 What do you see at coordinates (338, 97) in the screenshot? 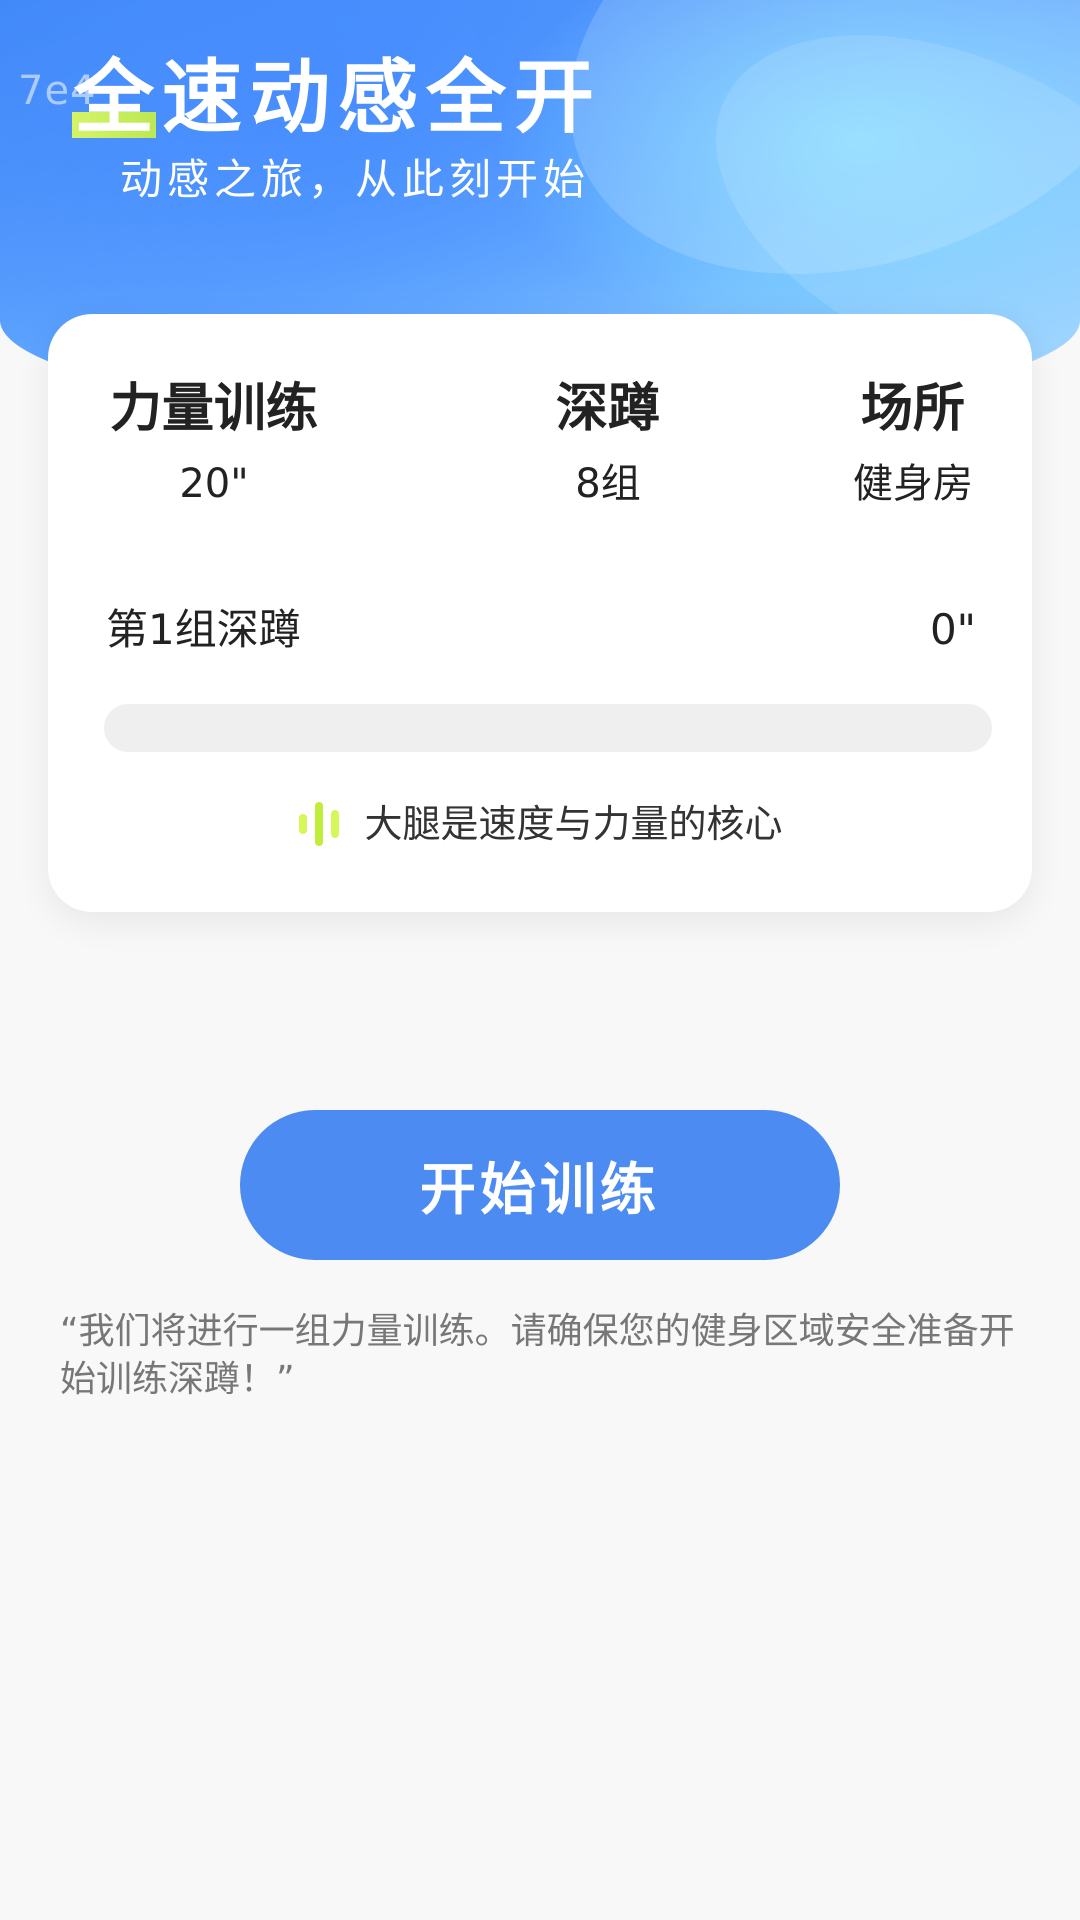
I see `hero-title: 全速动感全开` at bounding box center [338, 97].